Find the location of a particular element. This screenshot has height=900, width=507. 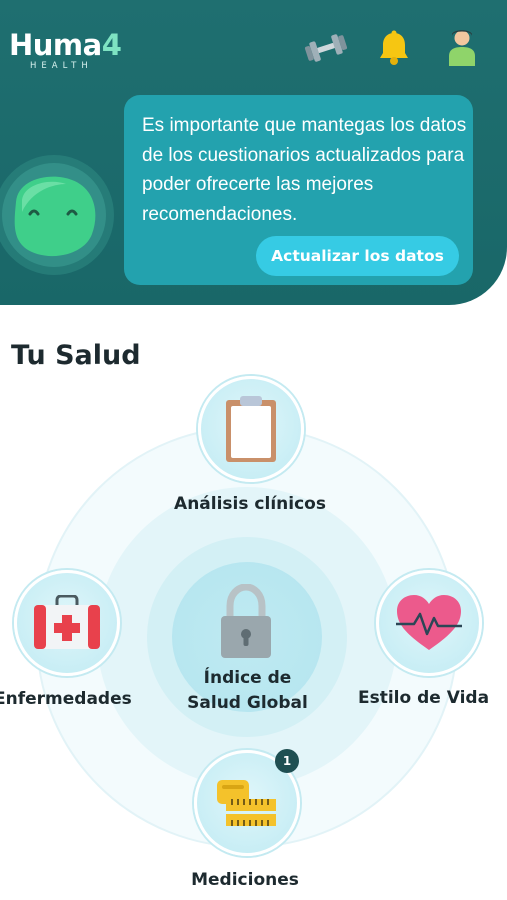

lifestyle-node is located at coordinates (429, 623).